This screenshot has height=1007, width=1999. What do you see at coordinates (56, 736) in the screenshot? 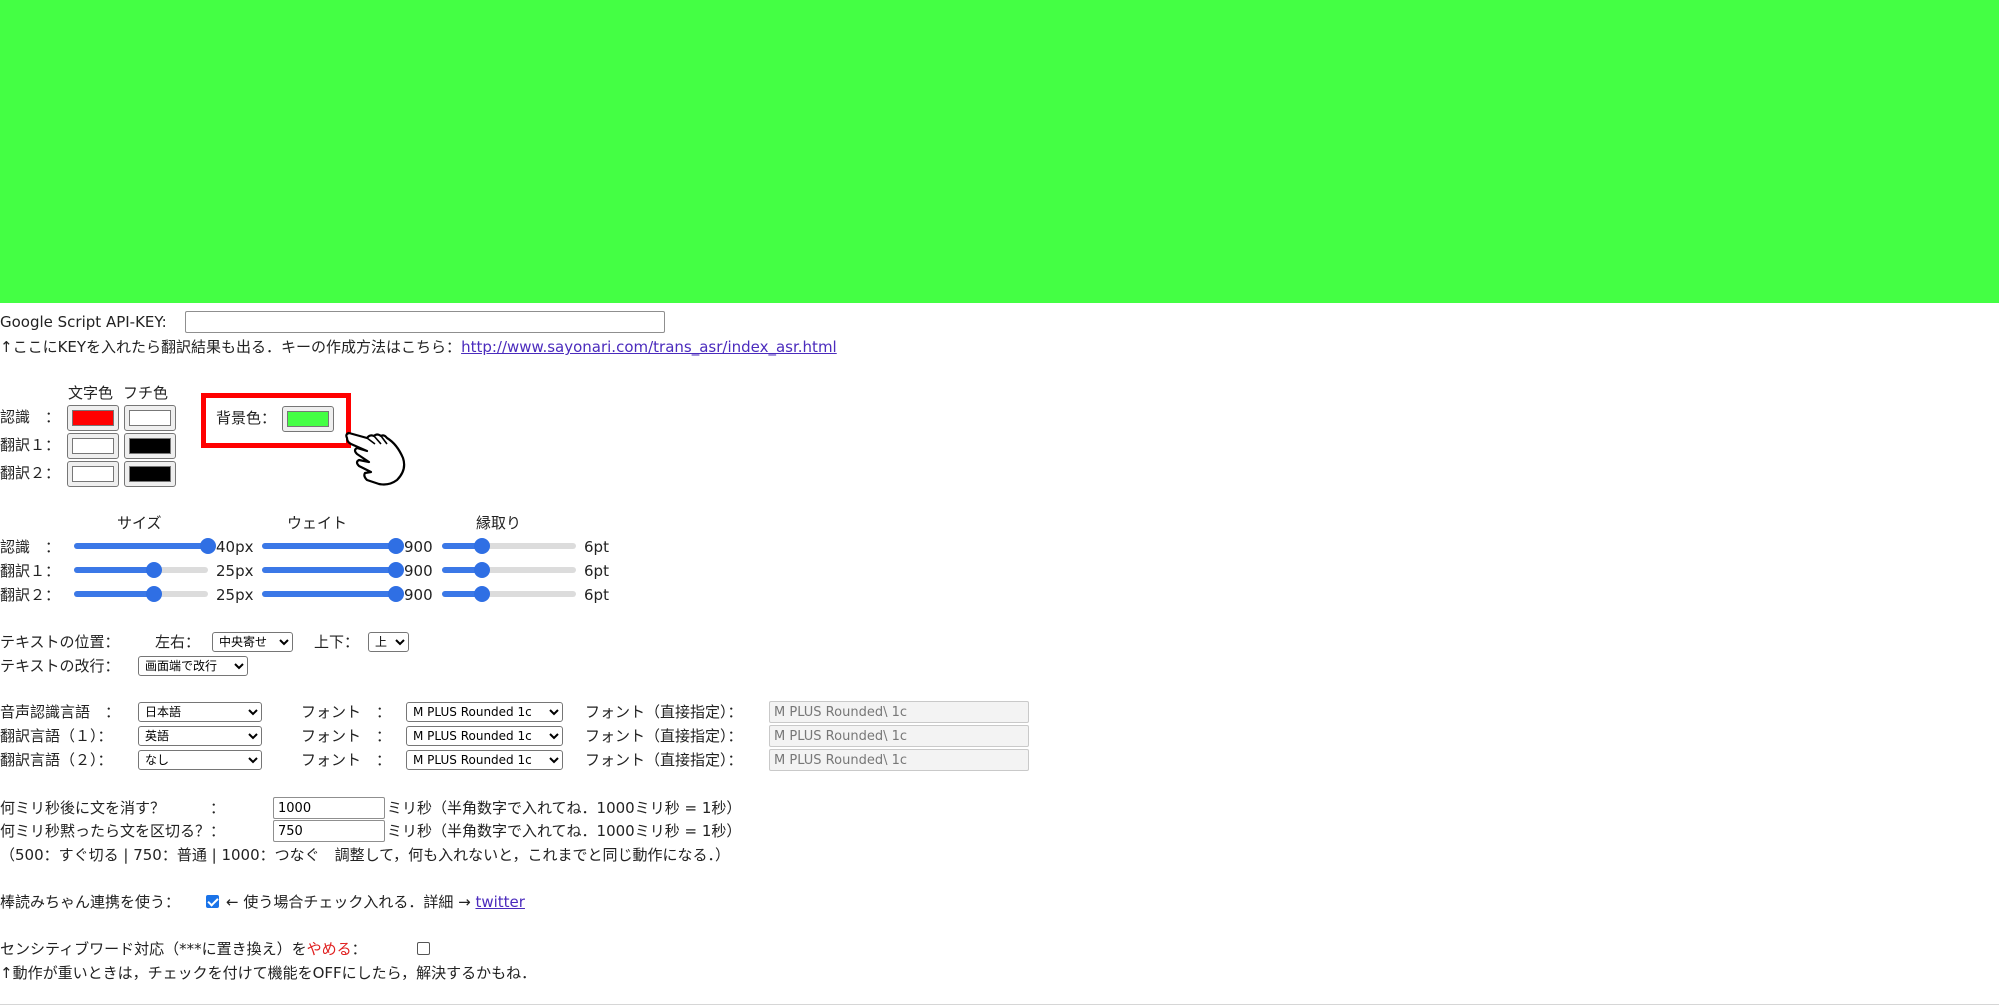
I see `lang-row-label-trans1: 翻訳言語（１）：` at bounding box center [56, 736].